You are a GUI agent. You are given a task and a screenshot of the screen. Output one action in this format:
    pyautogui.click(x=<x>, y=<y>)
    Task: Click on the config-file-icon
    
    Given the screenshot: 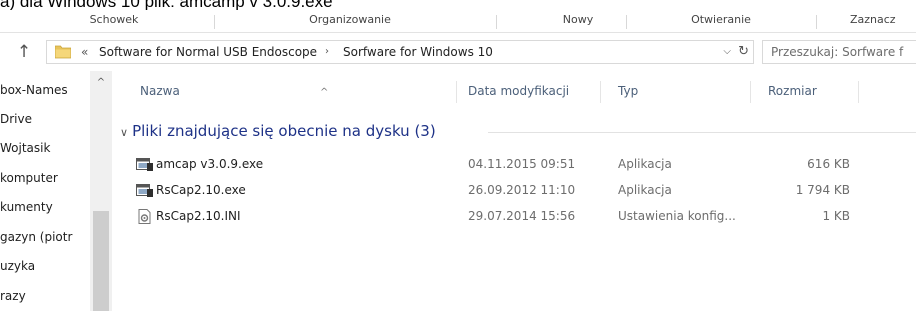 What is the action you would take?
    pyautogui.click(x=144, y=216)
    